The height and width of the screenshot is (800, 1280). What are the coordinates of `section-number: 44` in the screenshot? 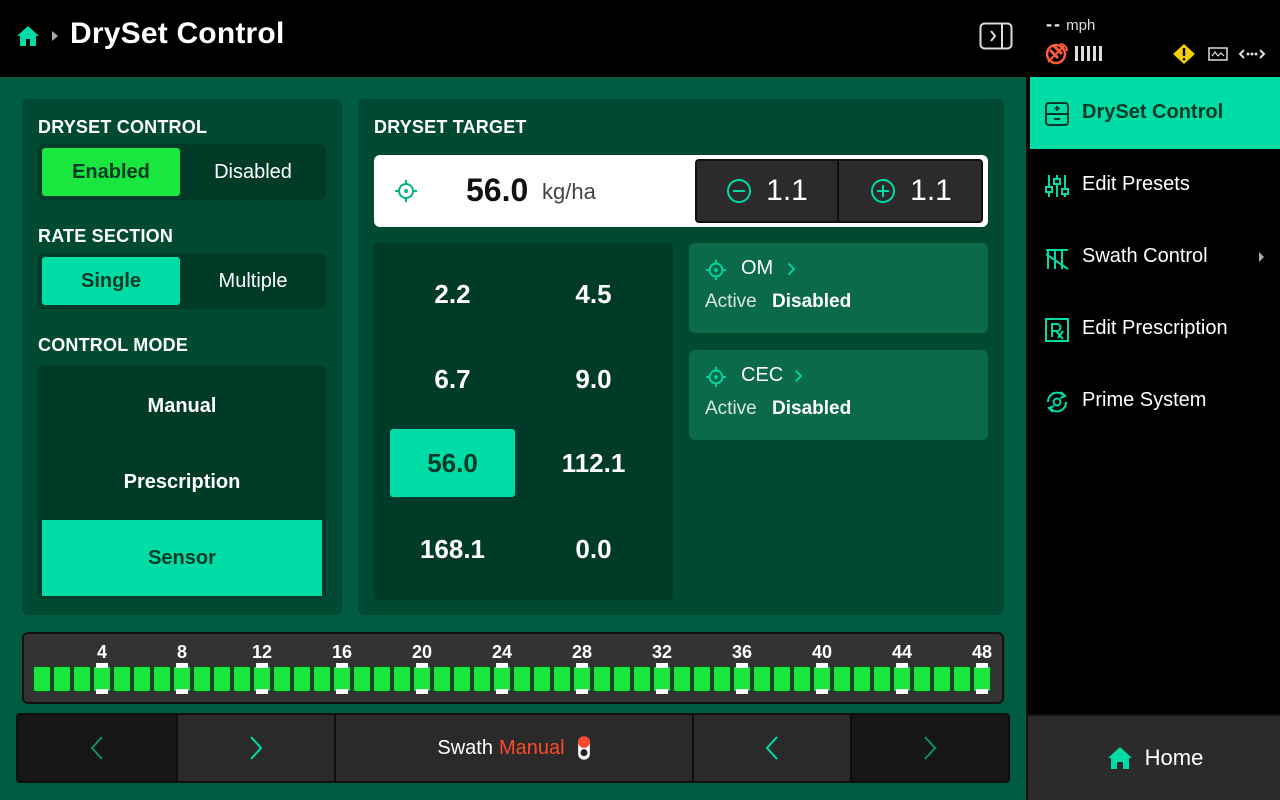 It's located at (902, 652).